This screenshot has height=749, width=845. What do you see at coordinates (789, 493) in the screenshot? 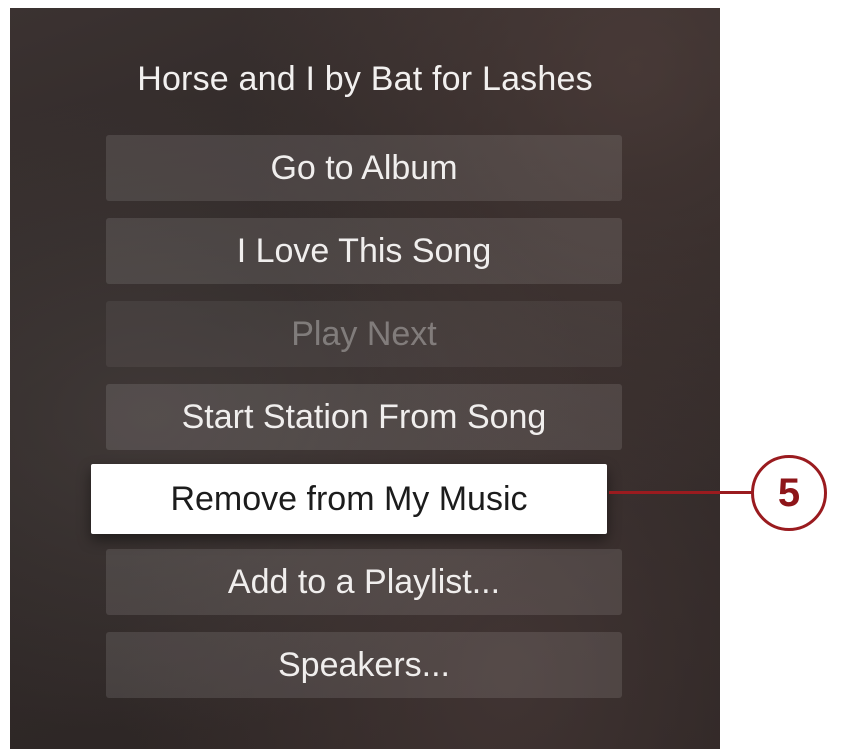
I see `callout-step-badge: 5` at bounding box center [789, 493].